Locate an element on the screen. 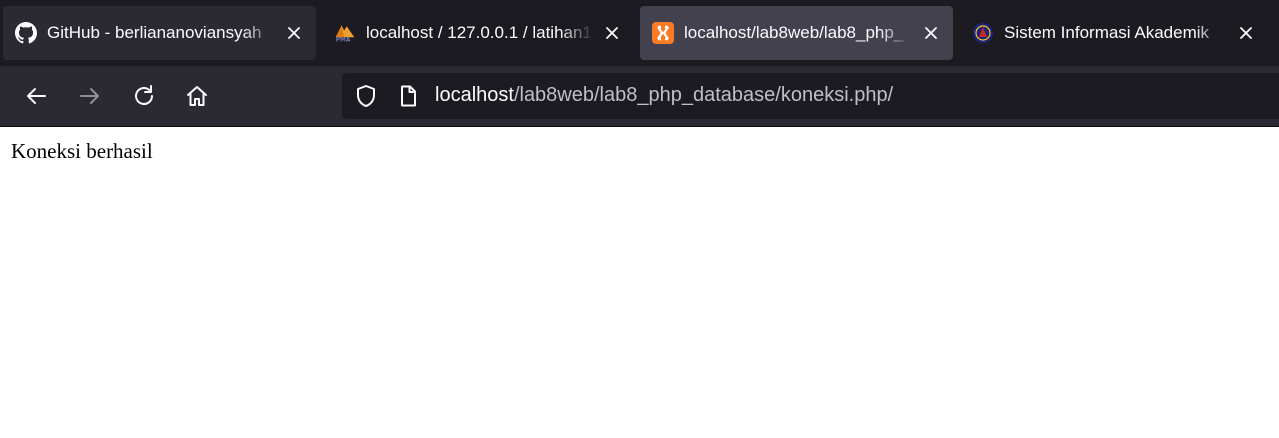 This screenshot has height=438, width=1279. home-button is located at coordinates (197, 96).